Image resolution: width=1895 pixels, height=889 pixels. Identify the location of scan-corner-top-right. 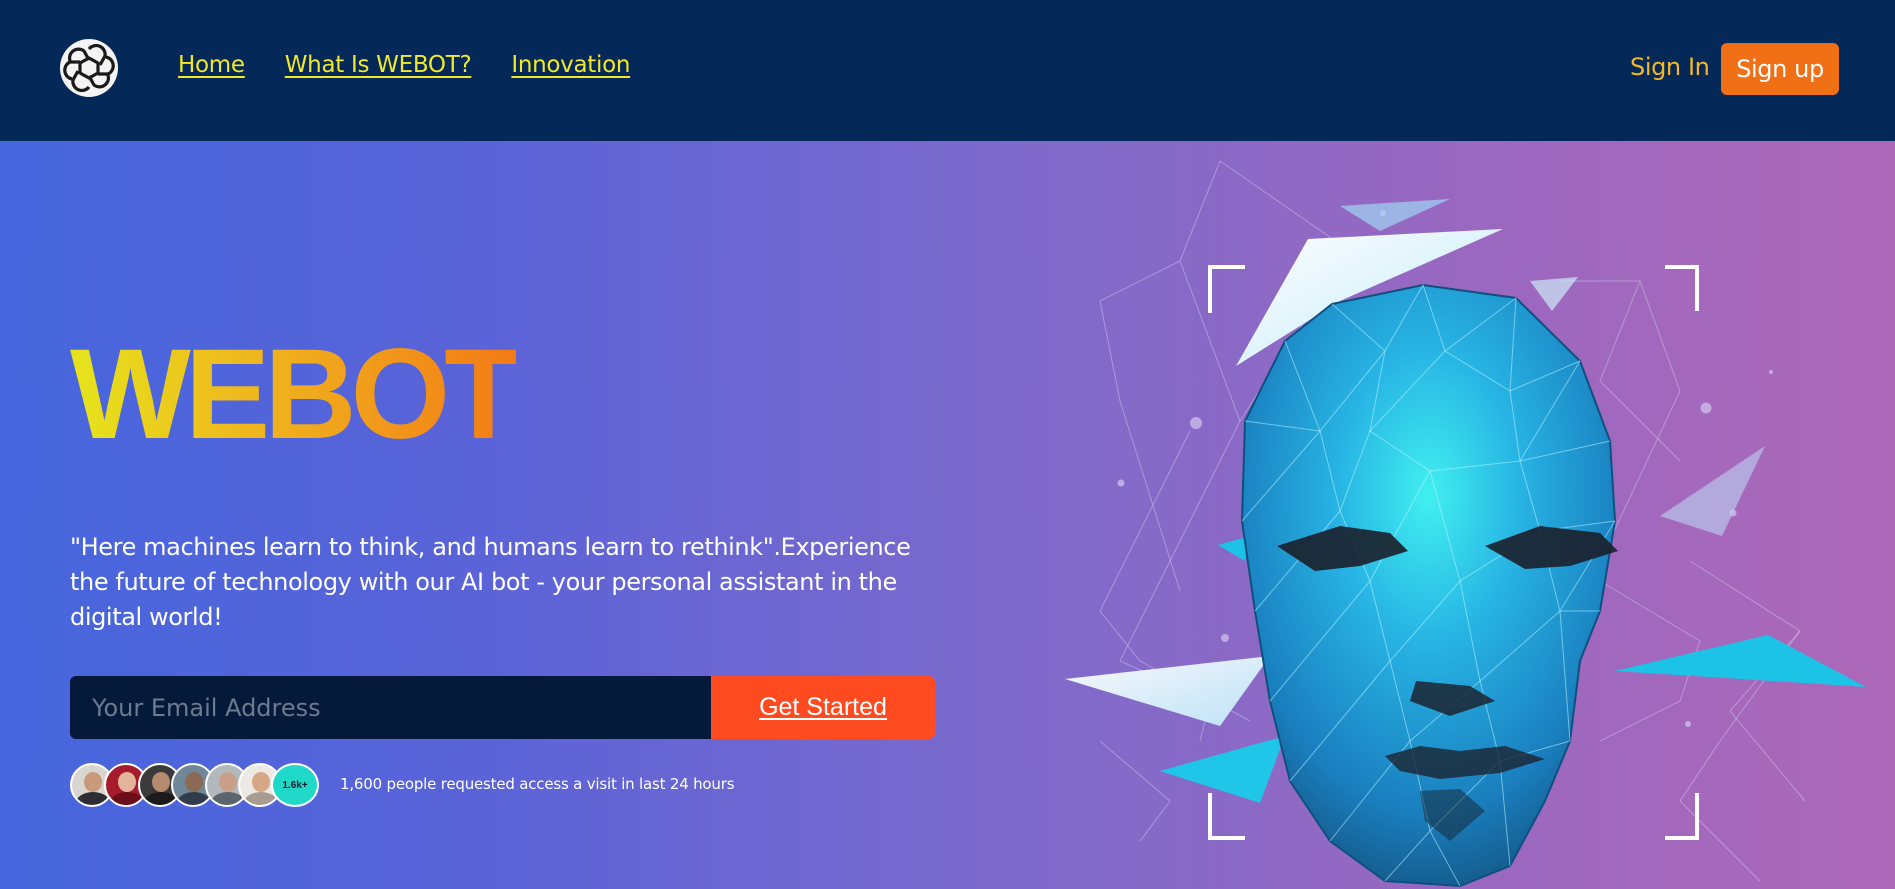
(1682, 288).